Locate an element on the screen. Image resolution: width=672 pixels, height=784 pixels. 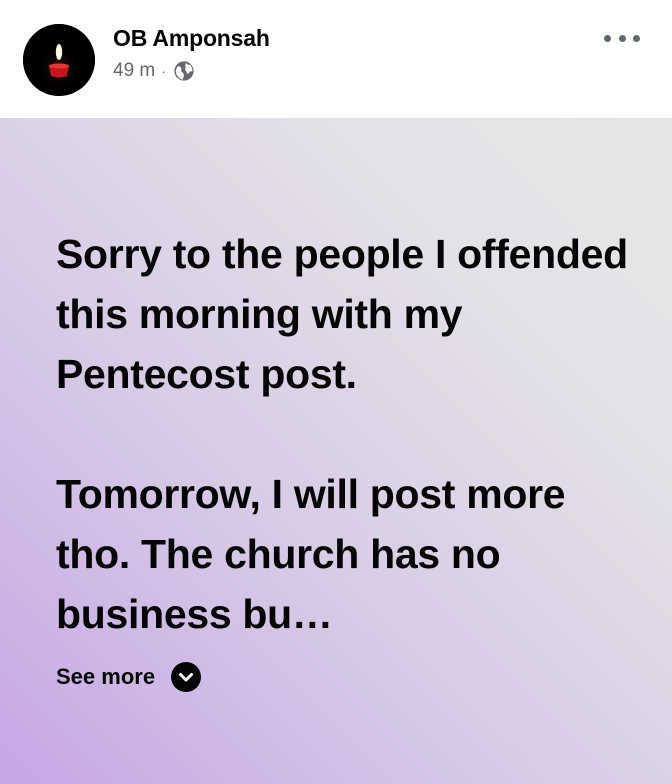
more-options-button is located at coordinates (622, 38).